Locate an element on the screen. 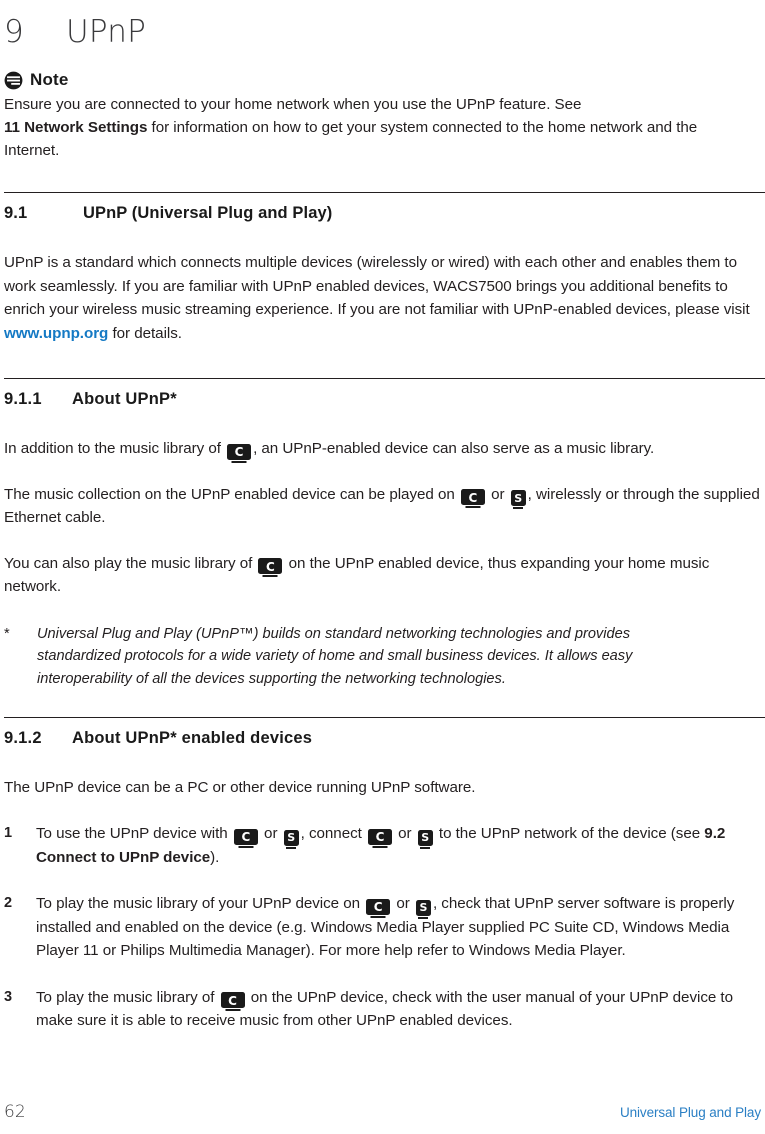 The height and width of the screenshot is (1134, 765). page-number: 62 is located at coordinates (15, 1112).